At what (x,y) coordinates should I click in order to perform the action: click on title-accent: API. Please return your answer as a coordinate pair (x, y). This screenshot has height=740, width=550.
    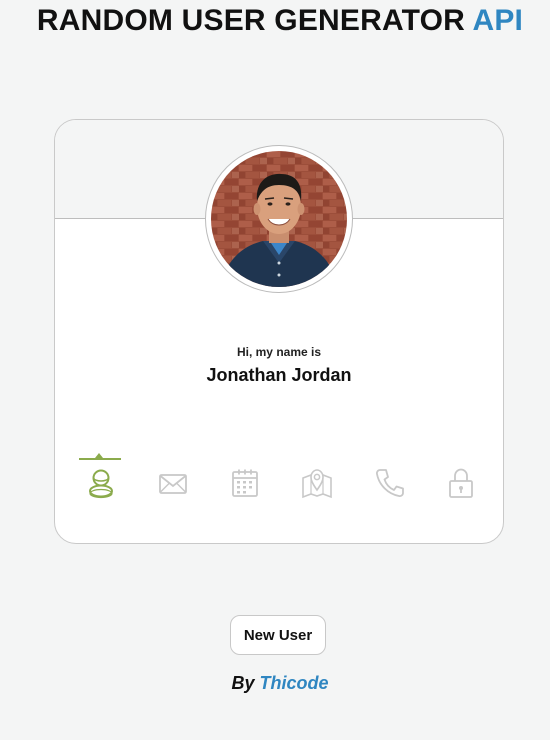
    Looking at the image, I should click on (498, 20).